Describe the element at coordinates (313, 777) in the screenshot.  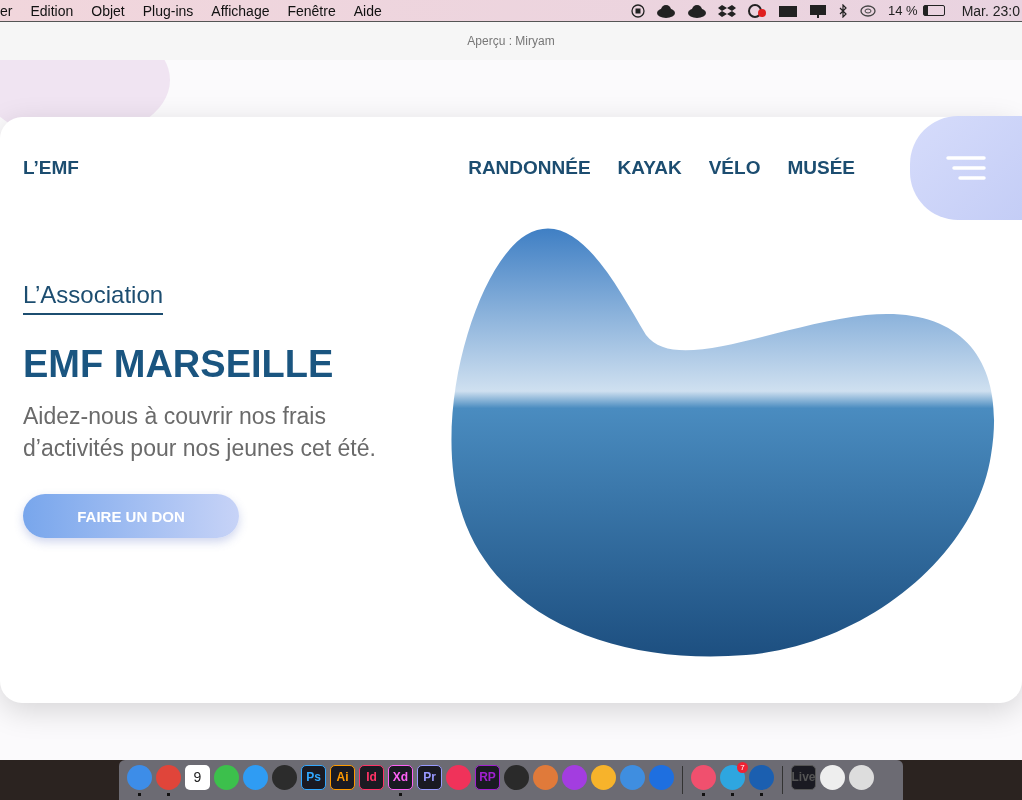
I see `app-icon: Ps` at that location.